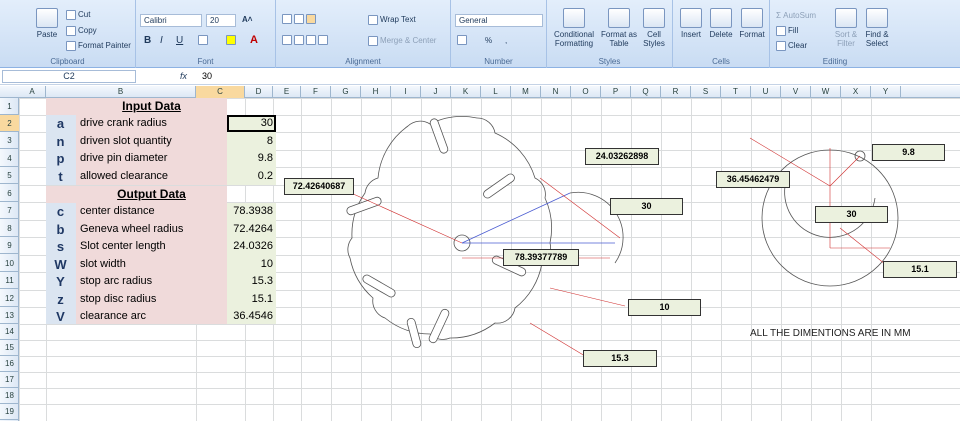  What do you see at coordinates (131, 229) in the screenshot?
I see `label-cell: Geneva wheel radius` at bounding box center [131, 229].